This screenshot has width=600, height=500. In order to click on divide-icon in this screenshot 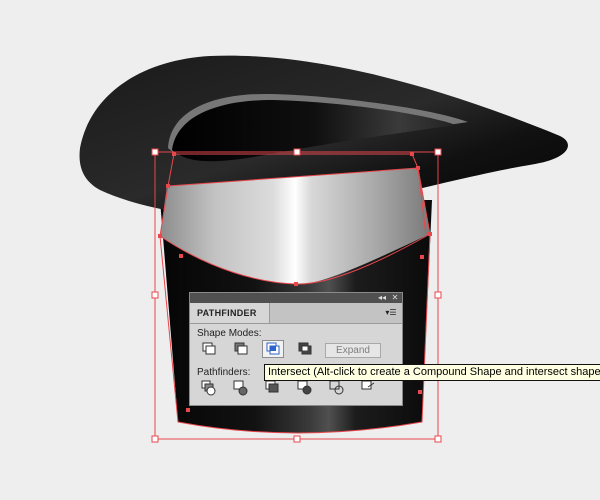, I will do `click(208, 388)`.